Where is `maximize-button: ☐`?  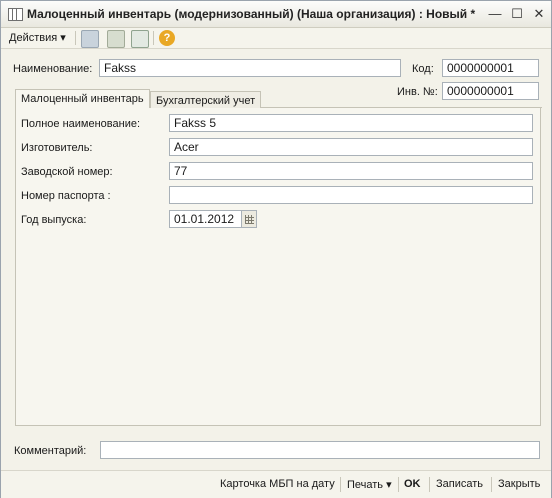 maximize-button: ☐ is located at coordinates (517, 14).